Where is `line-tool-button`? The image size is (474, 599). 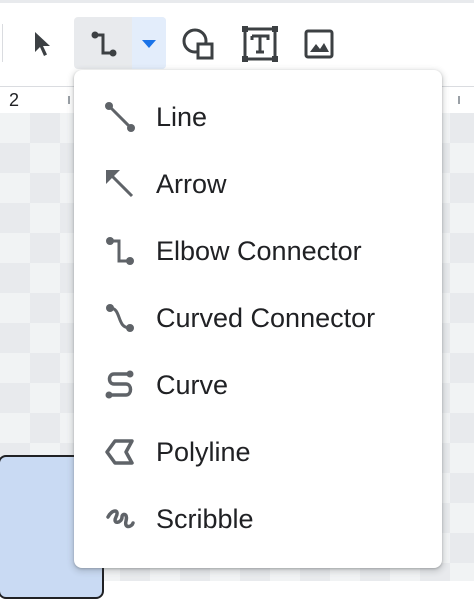
line-tool-button is located at coordinates (104, 44).